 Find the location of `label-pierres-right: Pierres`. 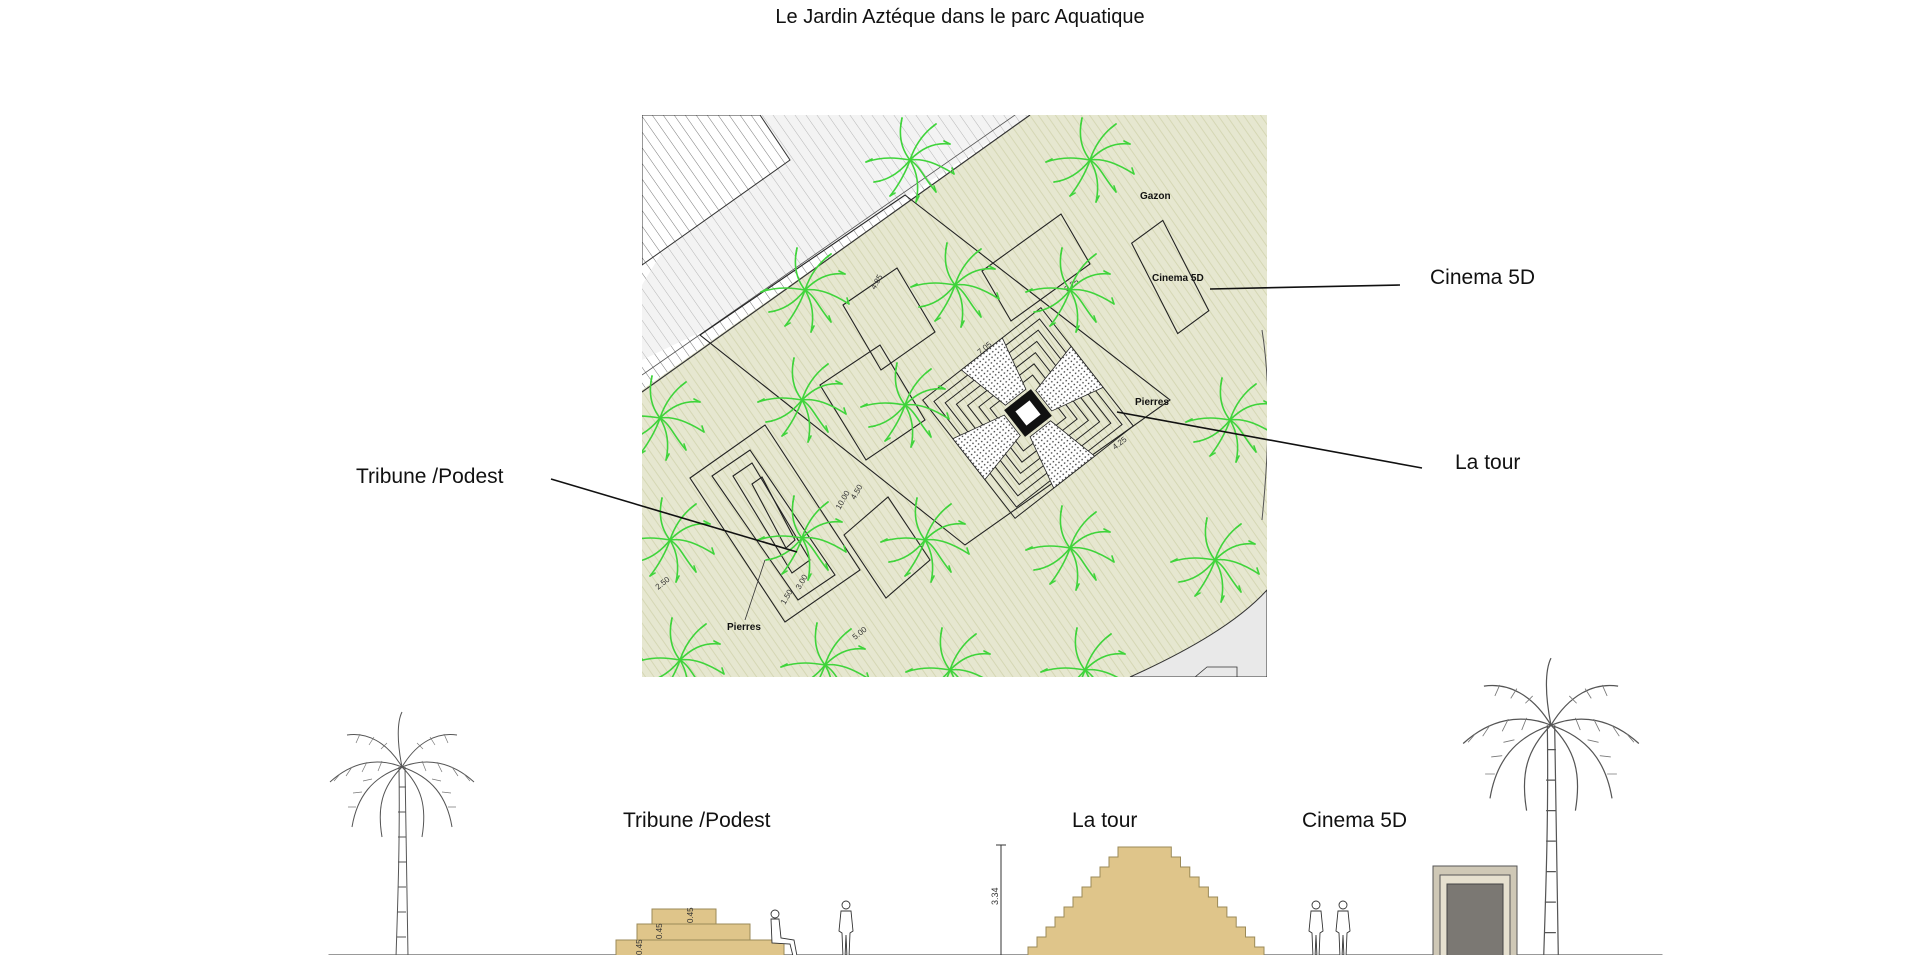

label-pierres-right: Pierres is located at coordinates (1152, 402).